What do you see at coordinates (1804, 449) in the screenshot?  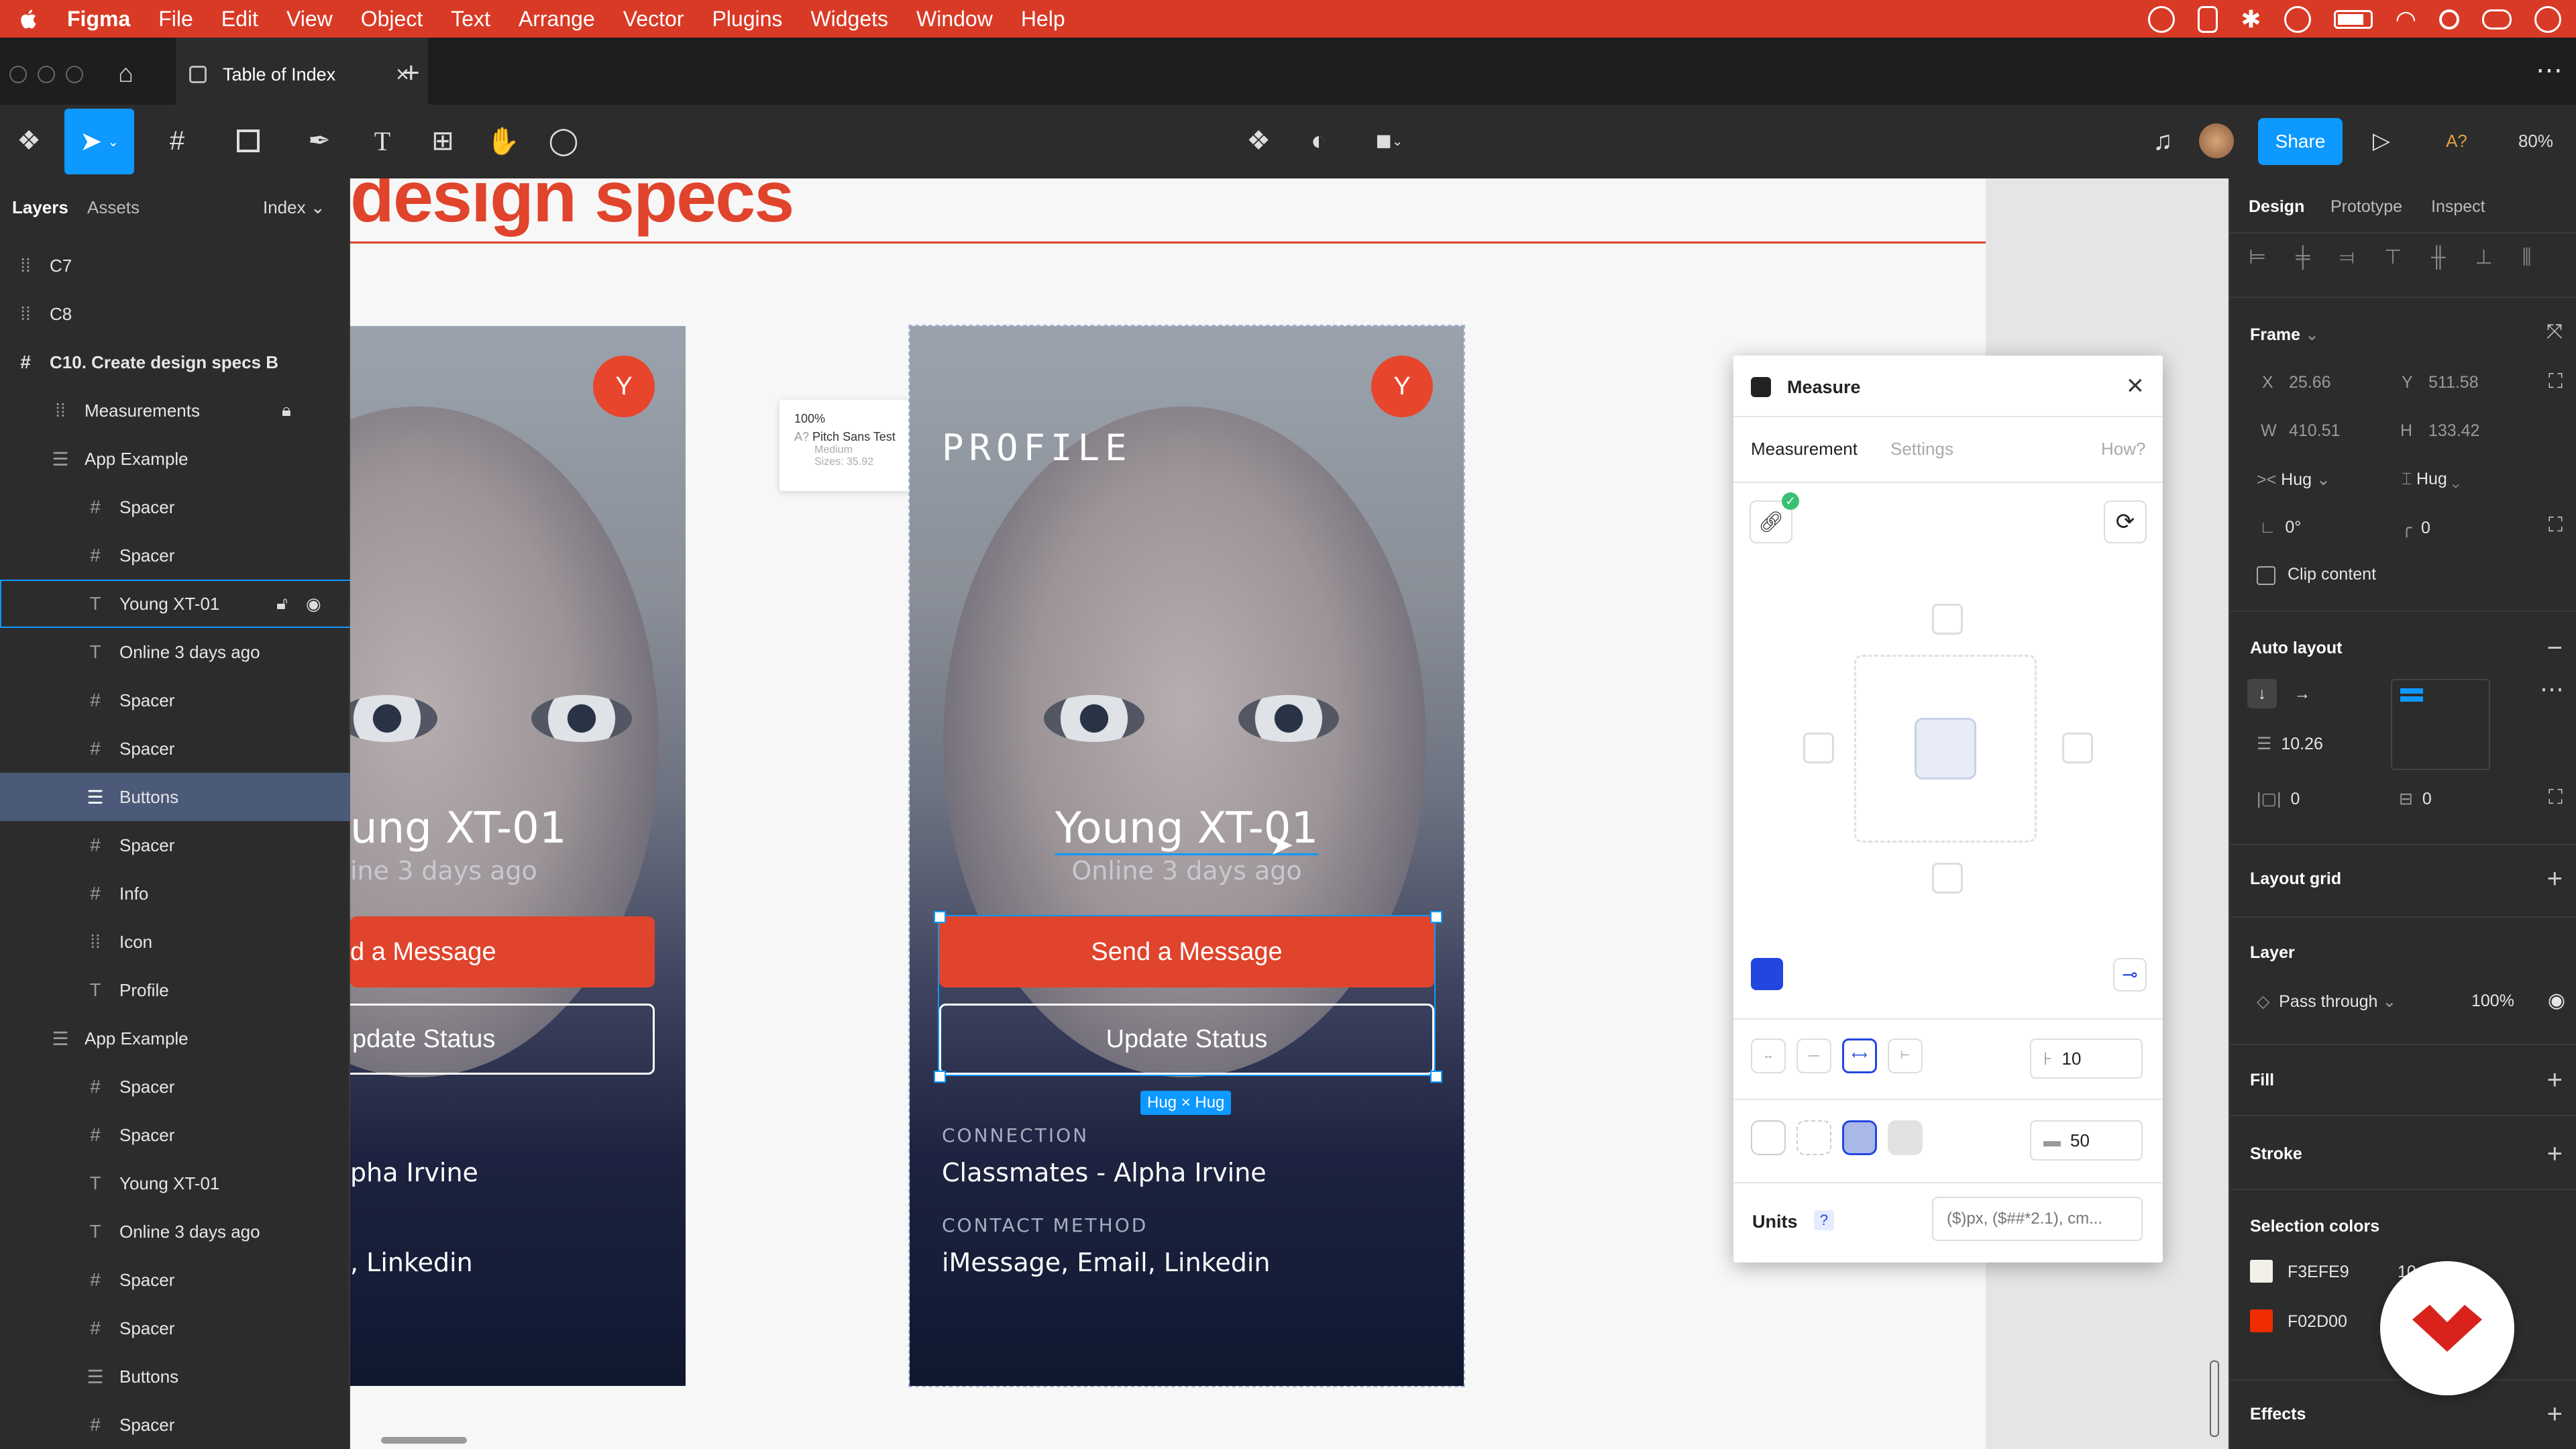 I see `tab-measurement: Measurement` at bounding box center [1804, 449].